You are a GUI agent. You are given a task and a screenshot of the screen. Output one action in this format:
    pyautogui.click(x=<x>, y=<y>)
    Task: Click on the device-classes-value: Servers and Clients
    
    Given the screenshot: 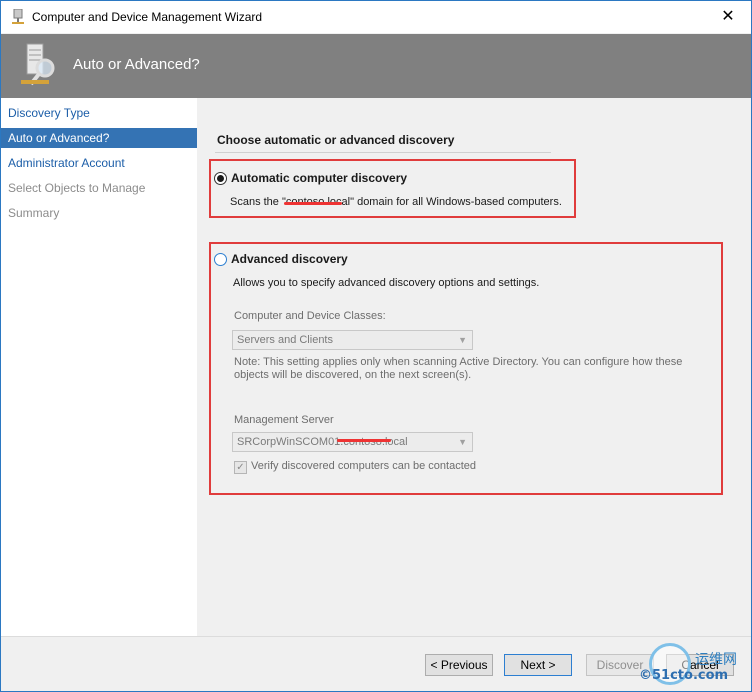 What is the action you would take?
    pyautogui.click(x=285, y=340)
    